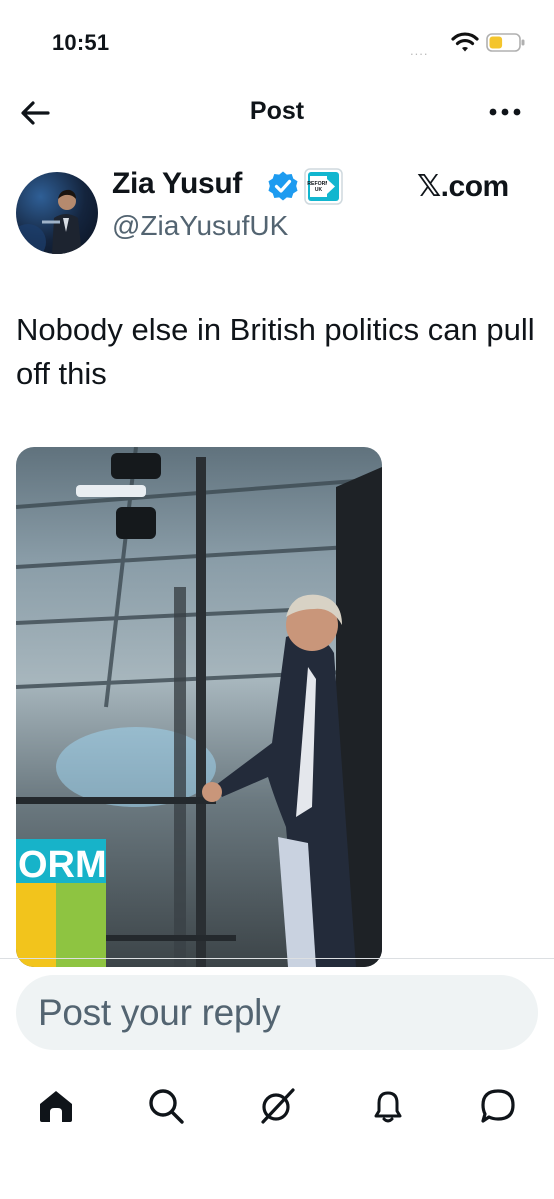 This screenshot has height=1199, width=554. I want to click on search-icon, so click(166, 1106).